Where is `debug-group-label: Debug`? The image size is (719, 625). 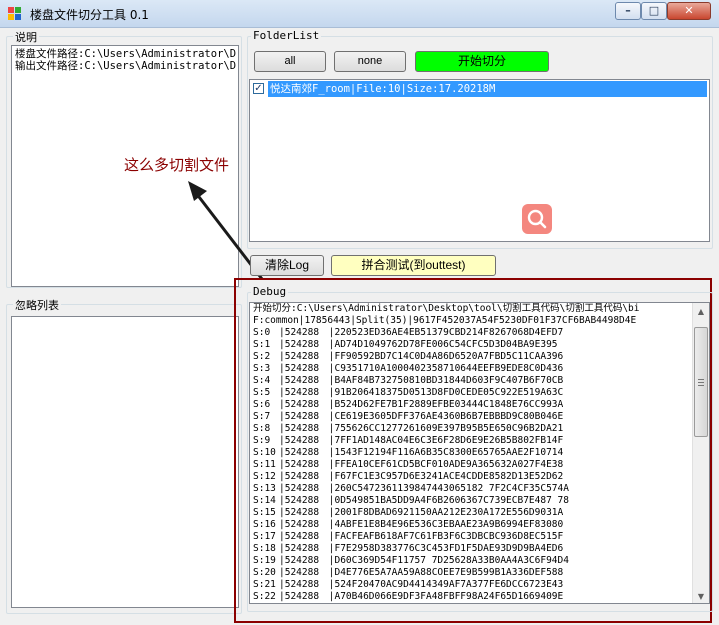 debug-group-label: Debug is located at coordinates (270, 291).